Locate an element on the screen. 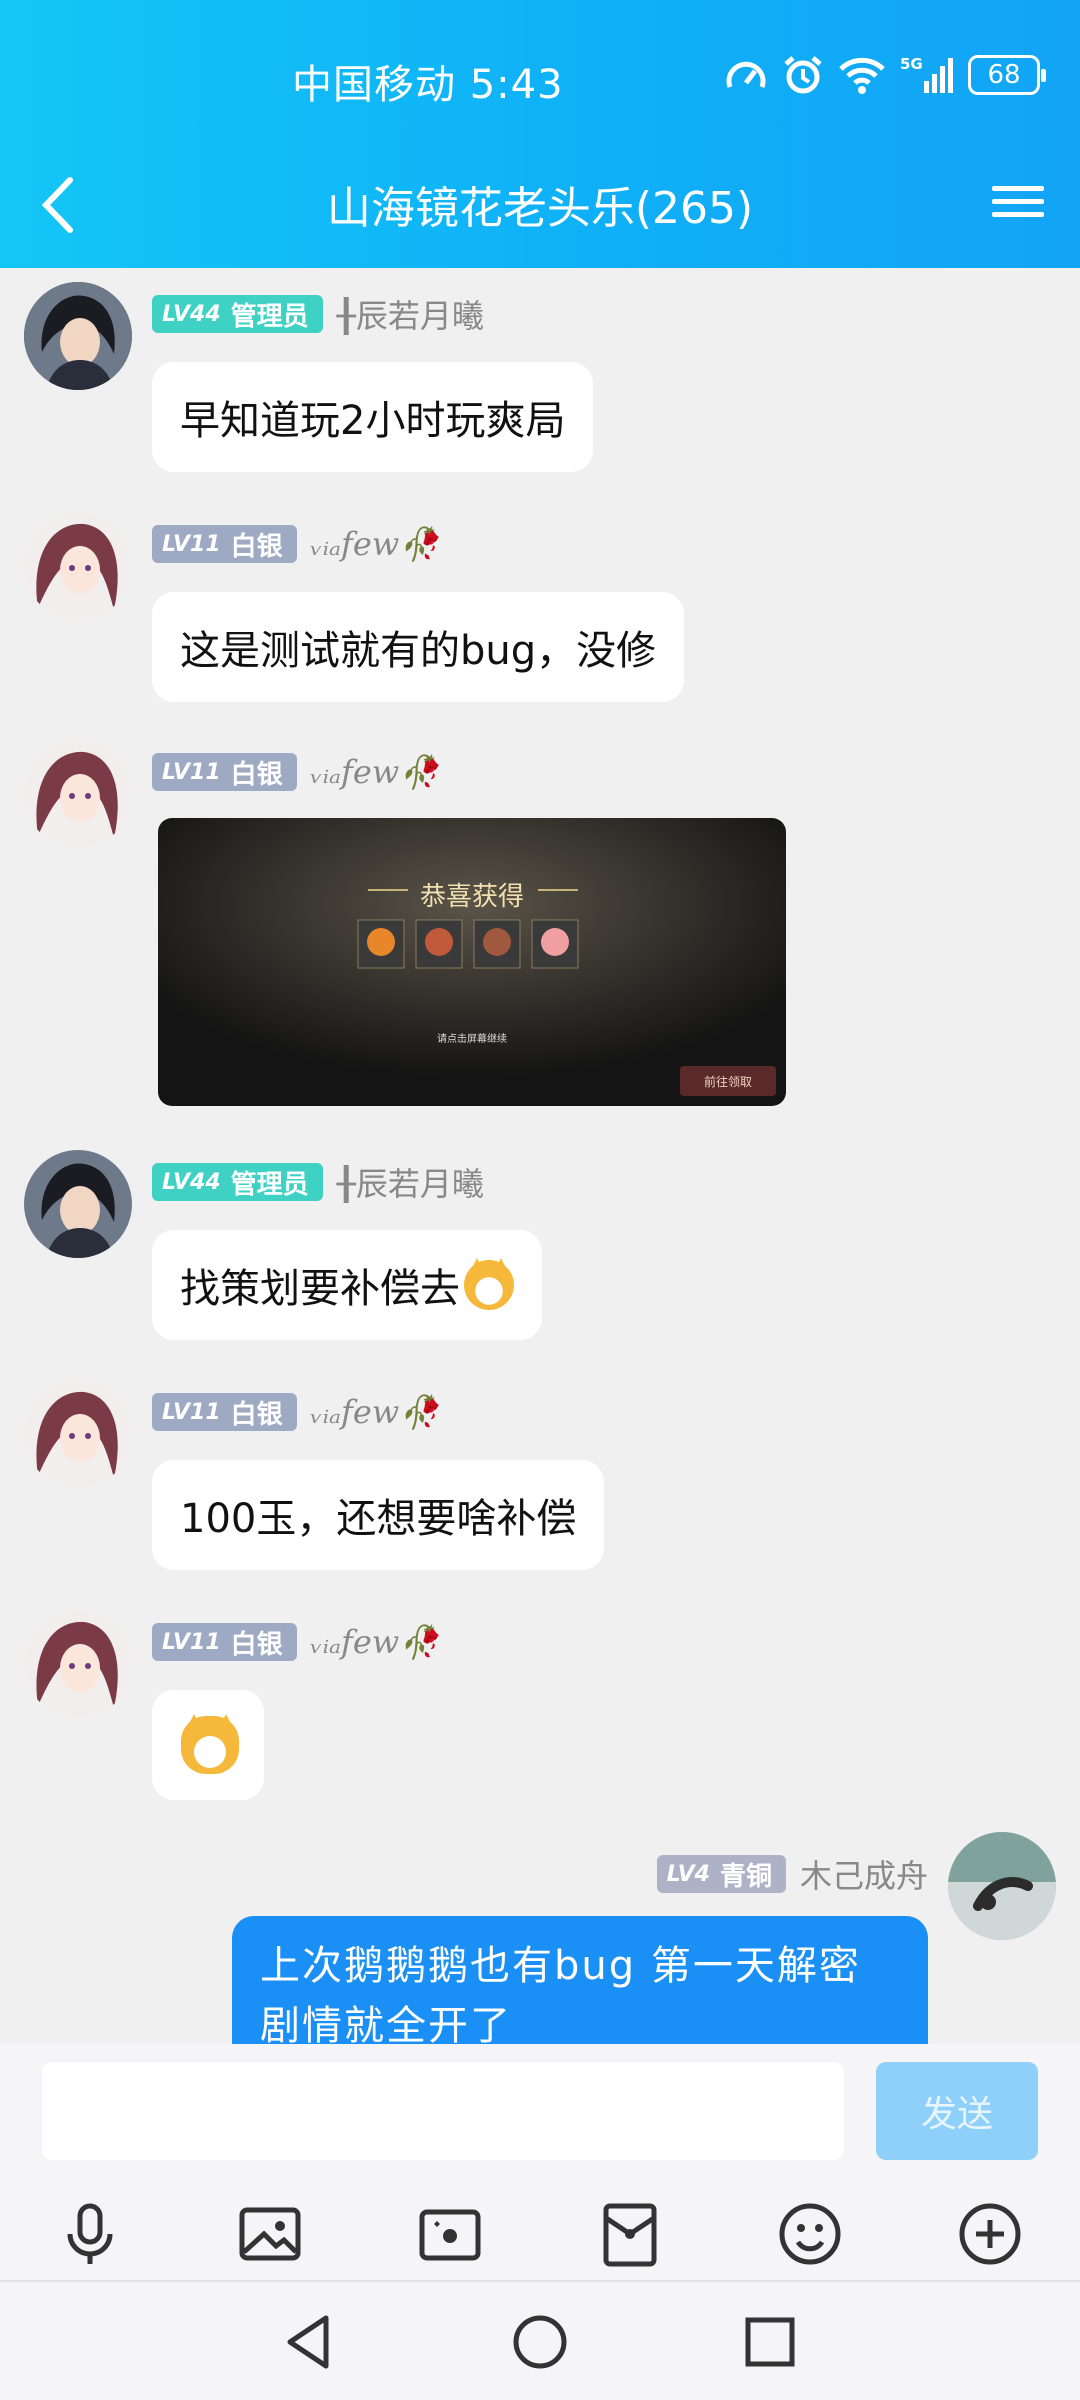 The height and width of the screenshot is (2400, 1080). input-toolbar is located at coordinates (540, 2232).